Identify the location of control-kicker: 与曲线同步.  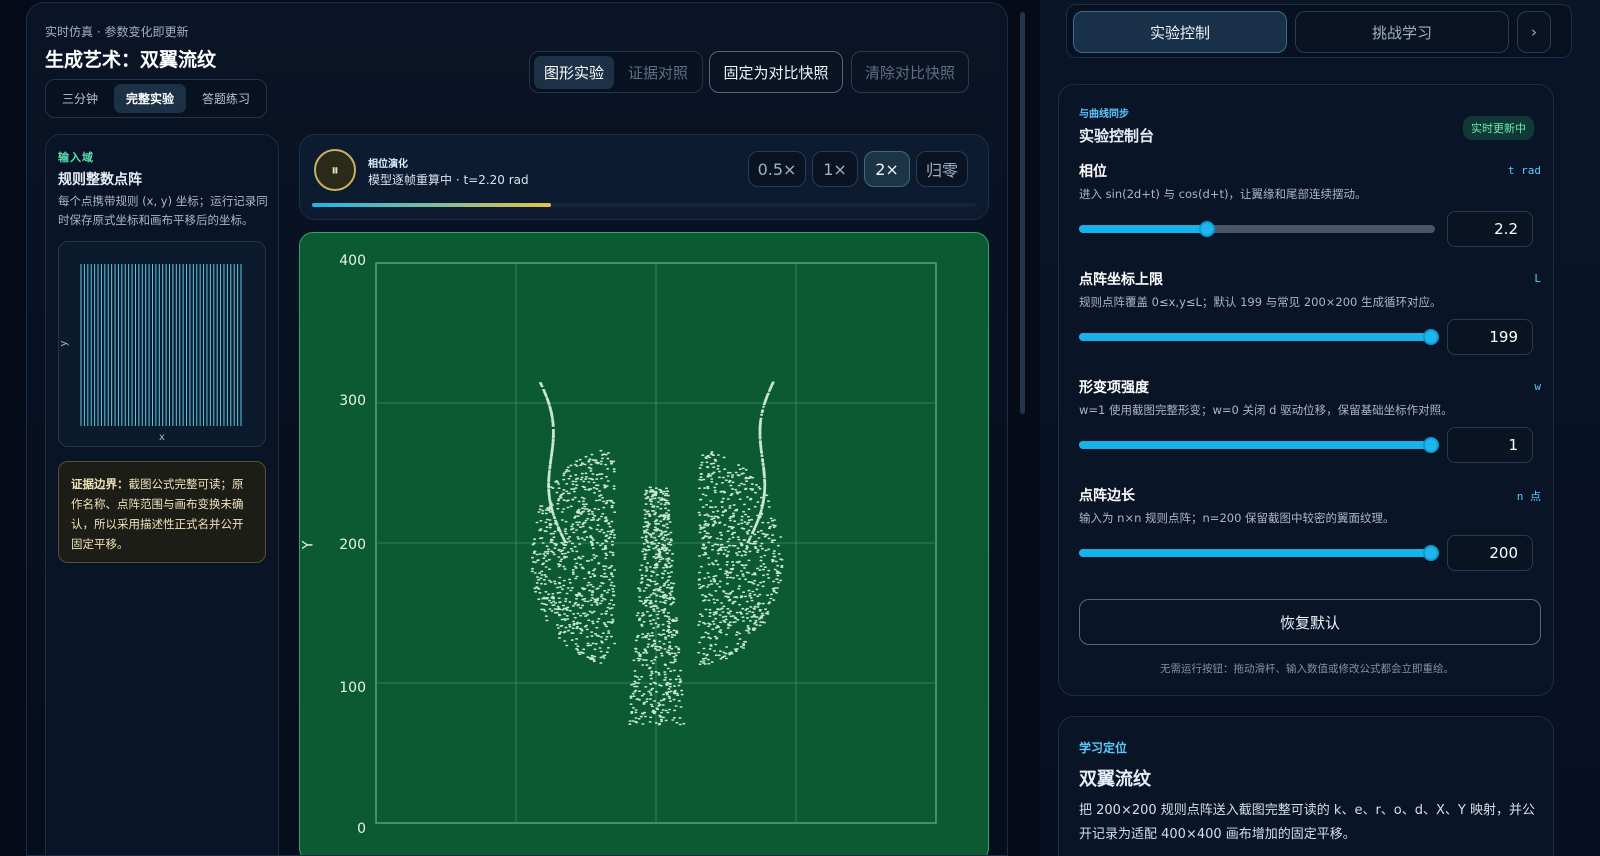
(1104, 112).